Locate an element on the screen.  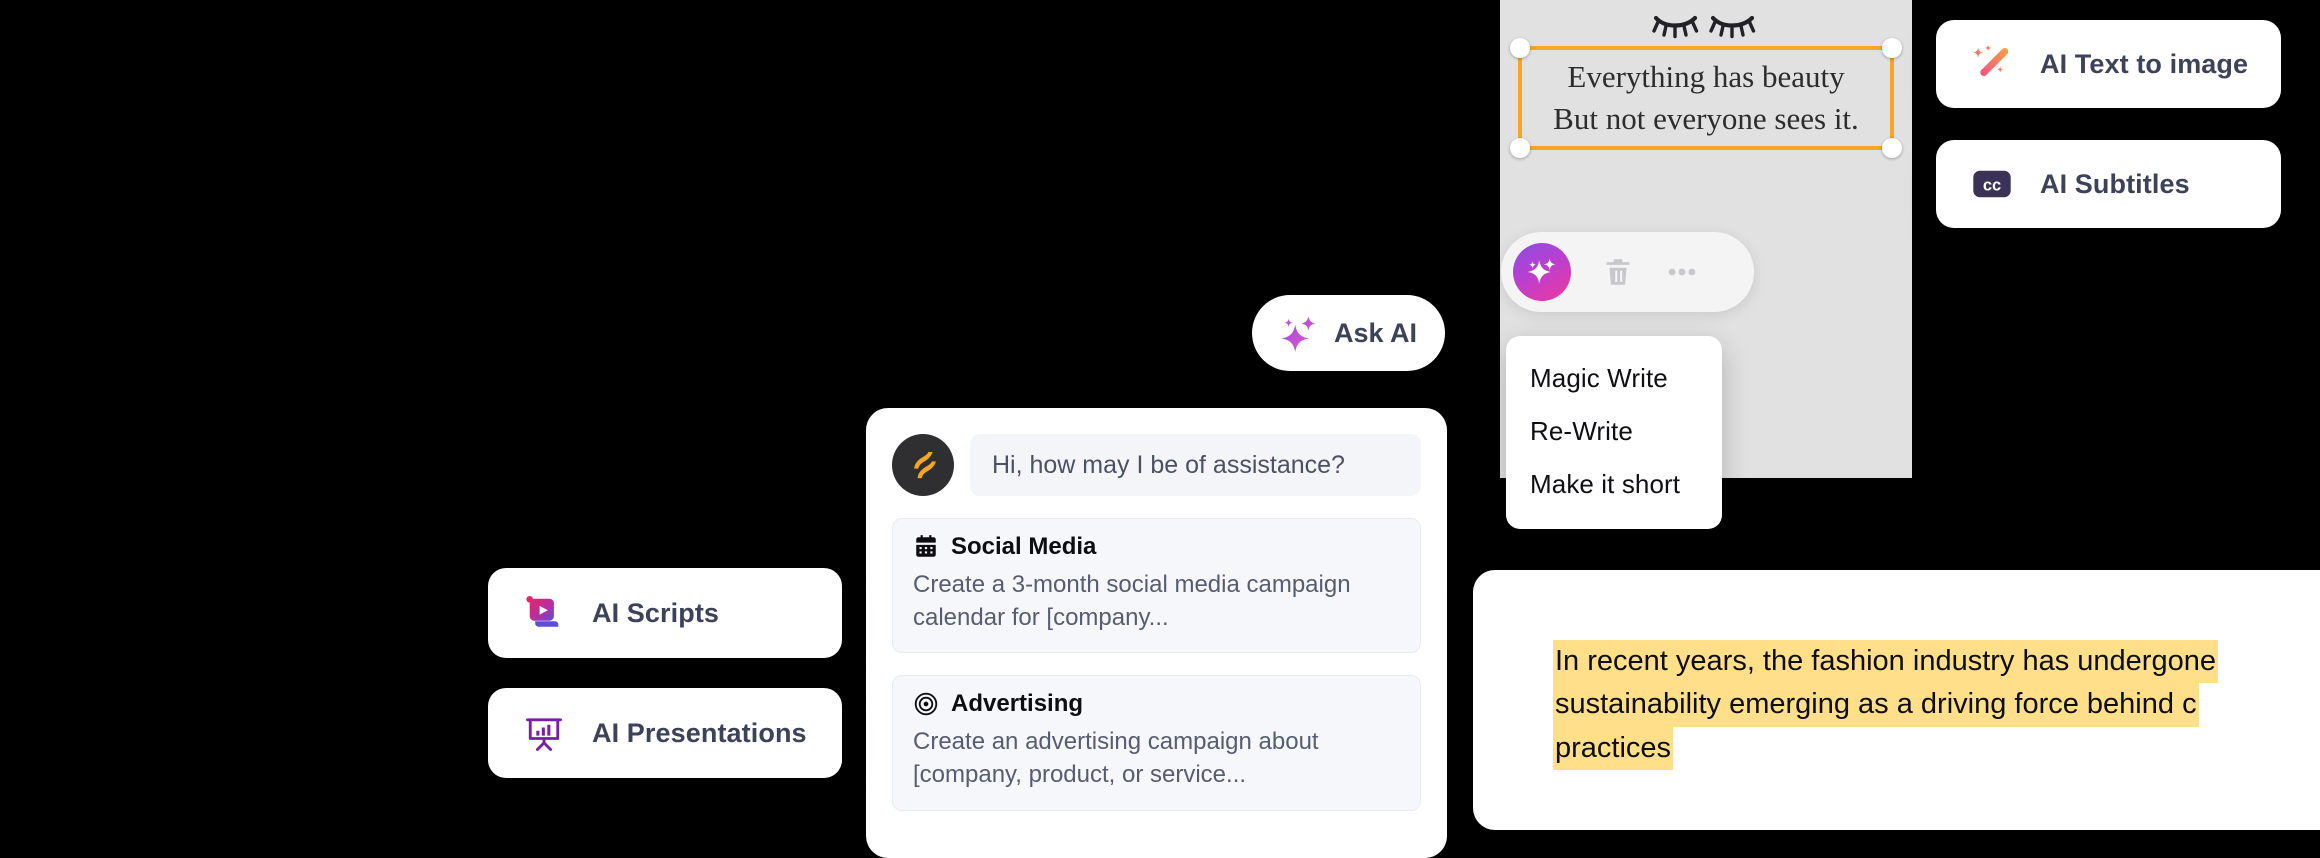
magic-wand-icon is located at coordinates (1991, 60).